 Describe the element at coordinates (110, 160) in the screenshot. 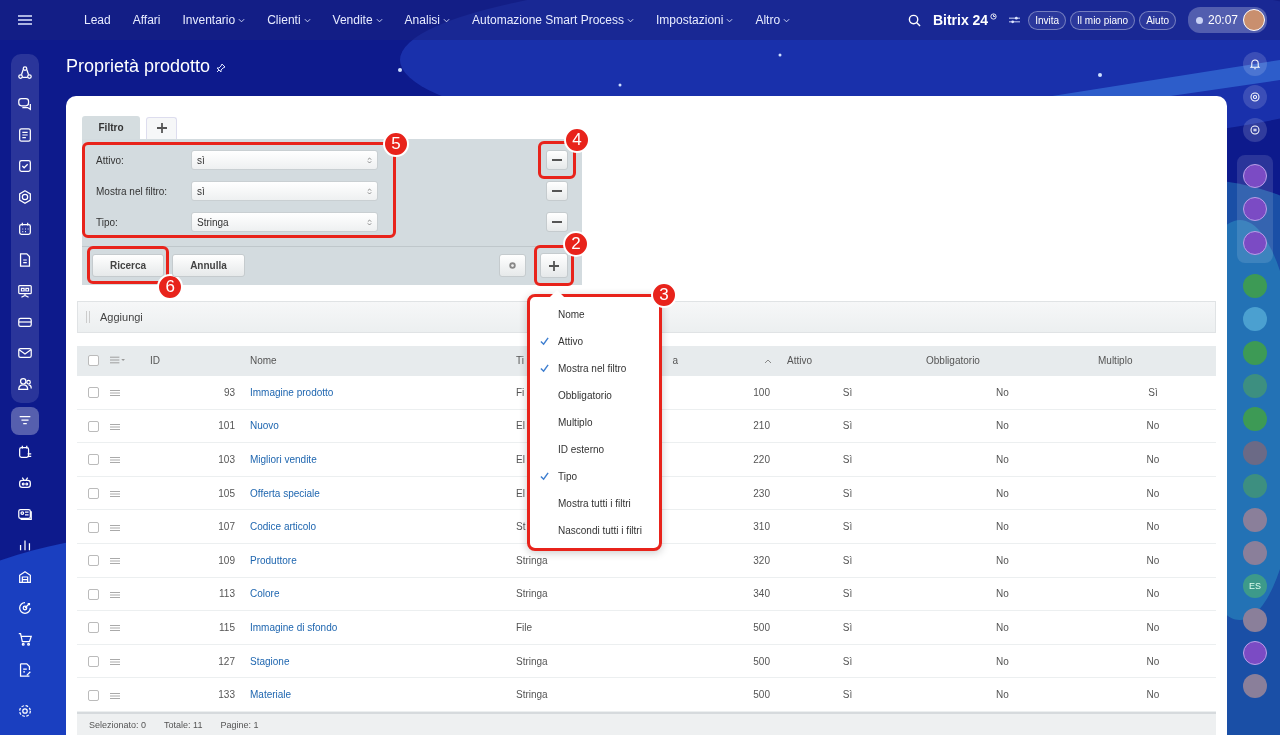

I see `filter-label: Attivo:` at that location.